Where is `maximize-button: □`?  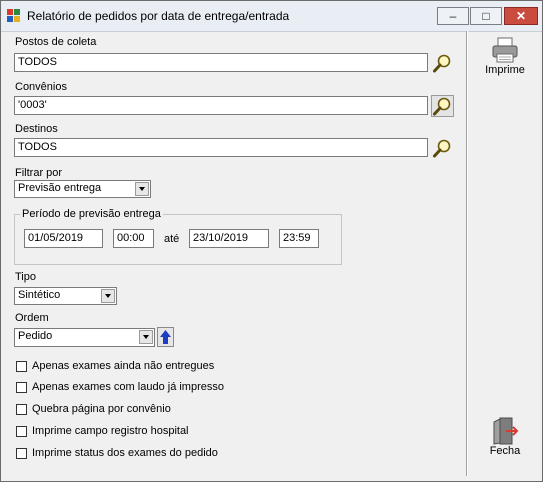 maximize-button: □ is located at coordinates (486, 16).